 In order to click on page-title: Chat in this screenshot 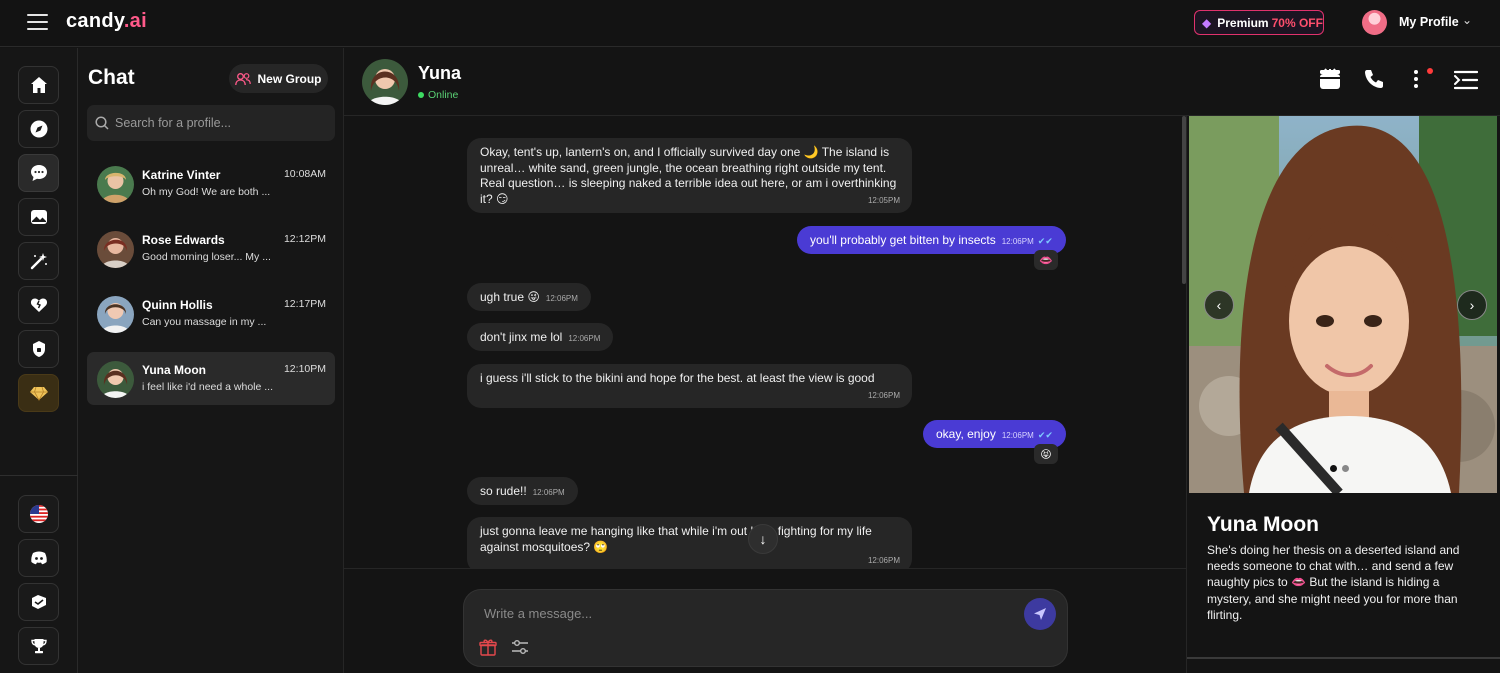, I will do `click(111, 77)`.